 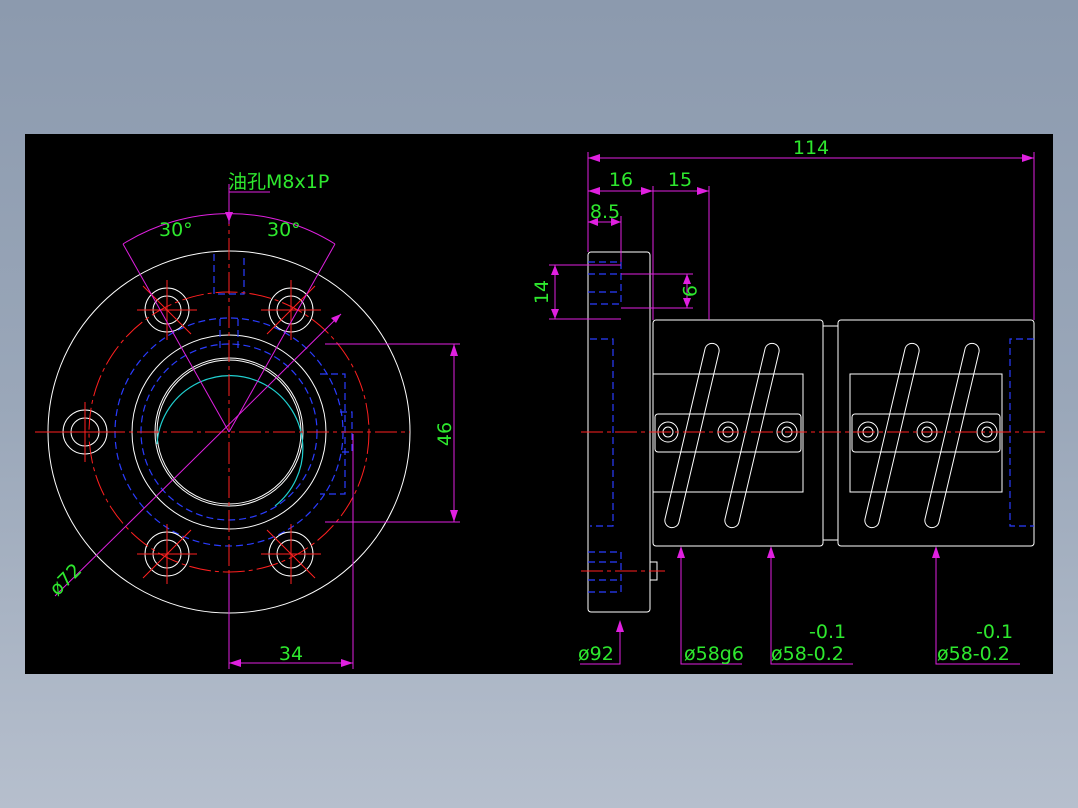 What do you see at coordinates (284, 230) in the screenshot?
I see `angle-label-right: 30°` at bounding box center [284, 230].